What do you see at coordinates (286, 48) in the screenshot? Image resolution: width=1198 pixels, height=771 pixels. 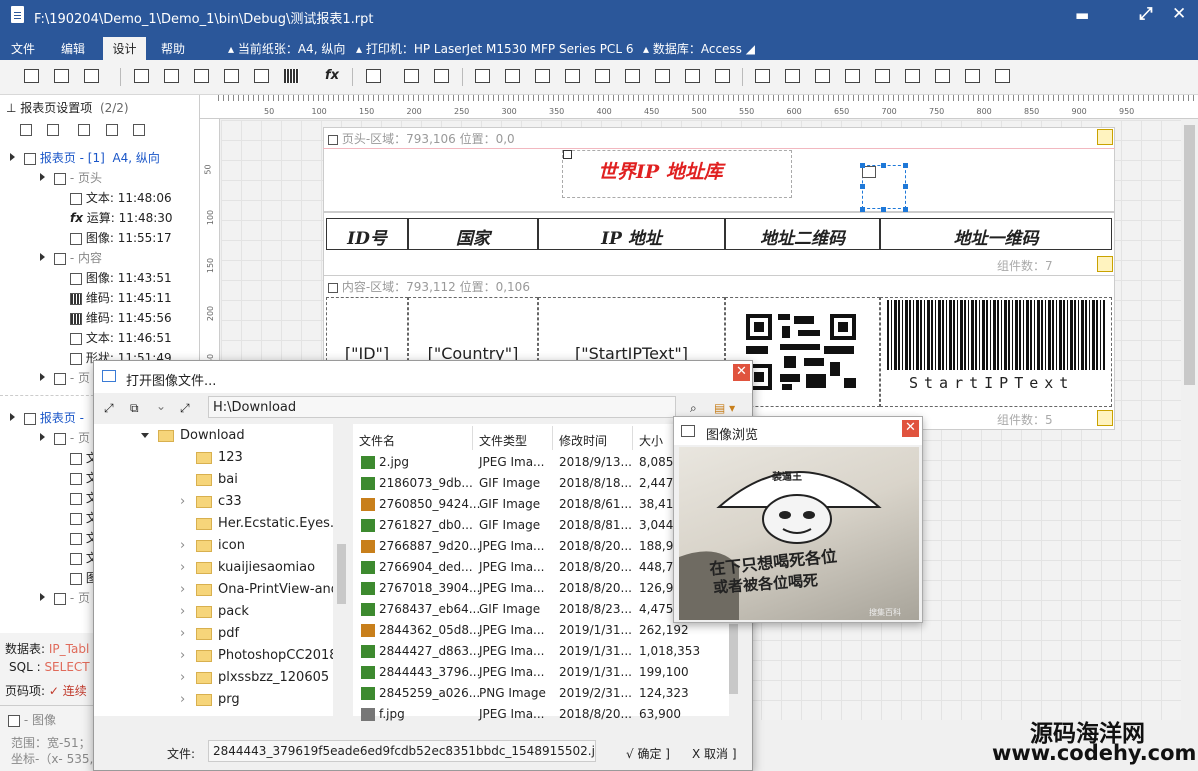 I see `paper-info: ▴ 当前纸张：A4, 纵向` at bounding box center [286, 48].